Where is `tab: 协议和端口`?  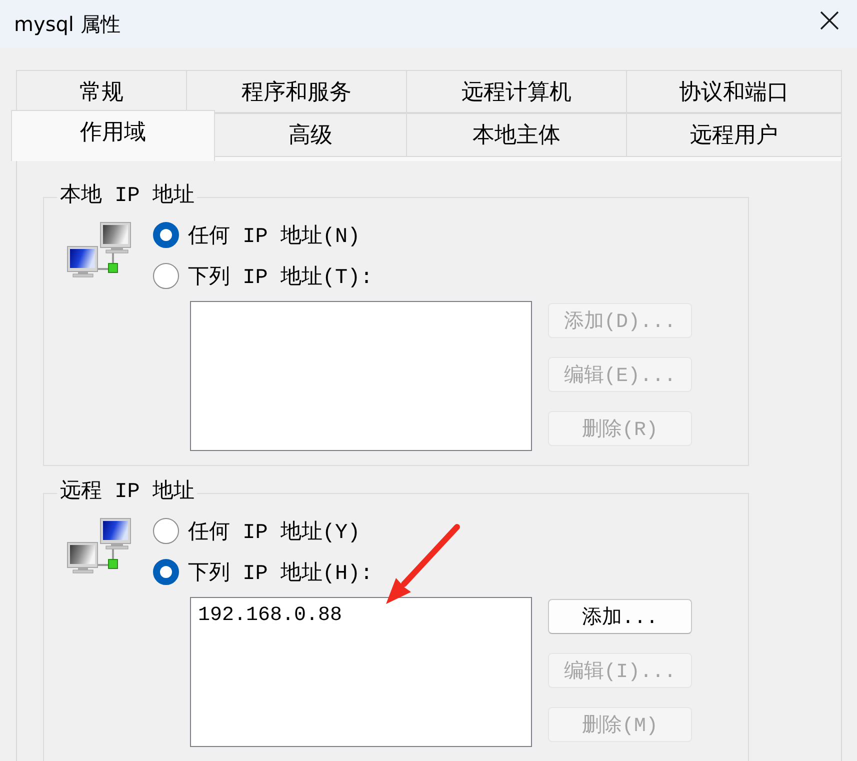
tab: 协议和端口 is located at coordinates (734, 91).